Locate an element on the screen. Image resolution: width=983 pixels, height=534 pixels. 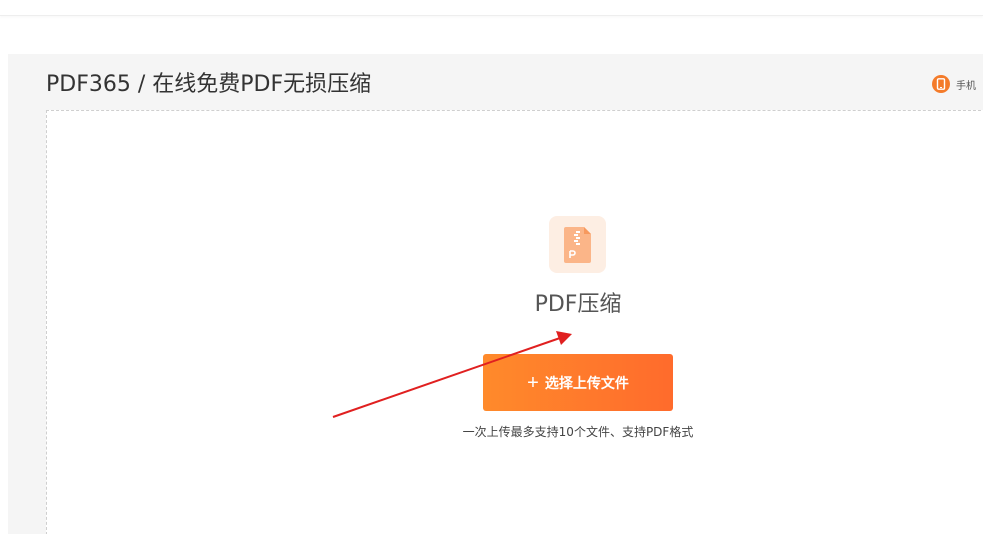
upload-hint-text: 一次上传最多支持10个文件、支持PDF格式 is located at coordinates (578, 432).